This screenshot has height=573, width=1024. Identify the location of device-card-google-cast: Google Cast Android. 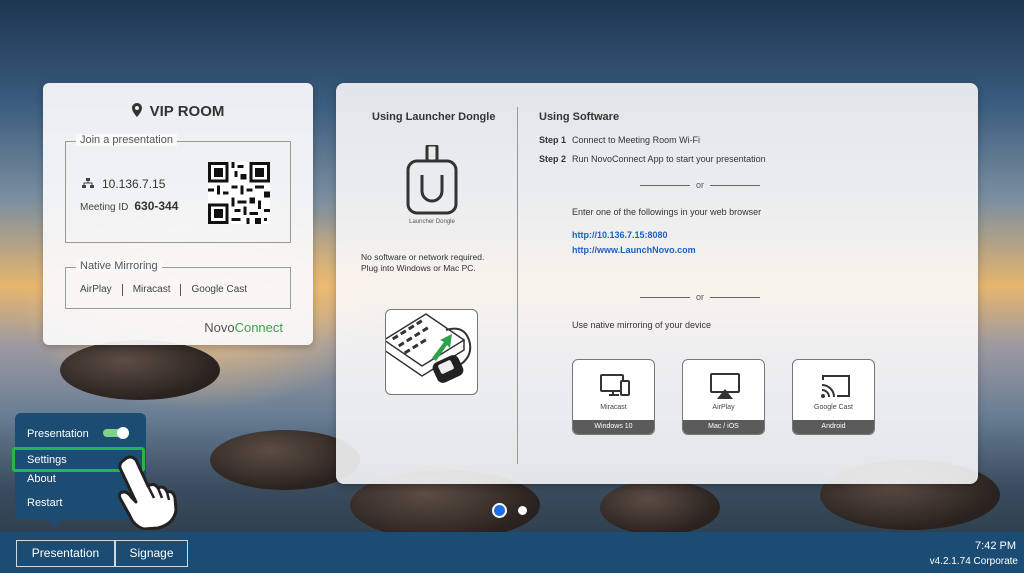
(833, 397).